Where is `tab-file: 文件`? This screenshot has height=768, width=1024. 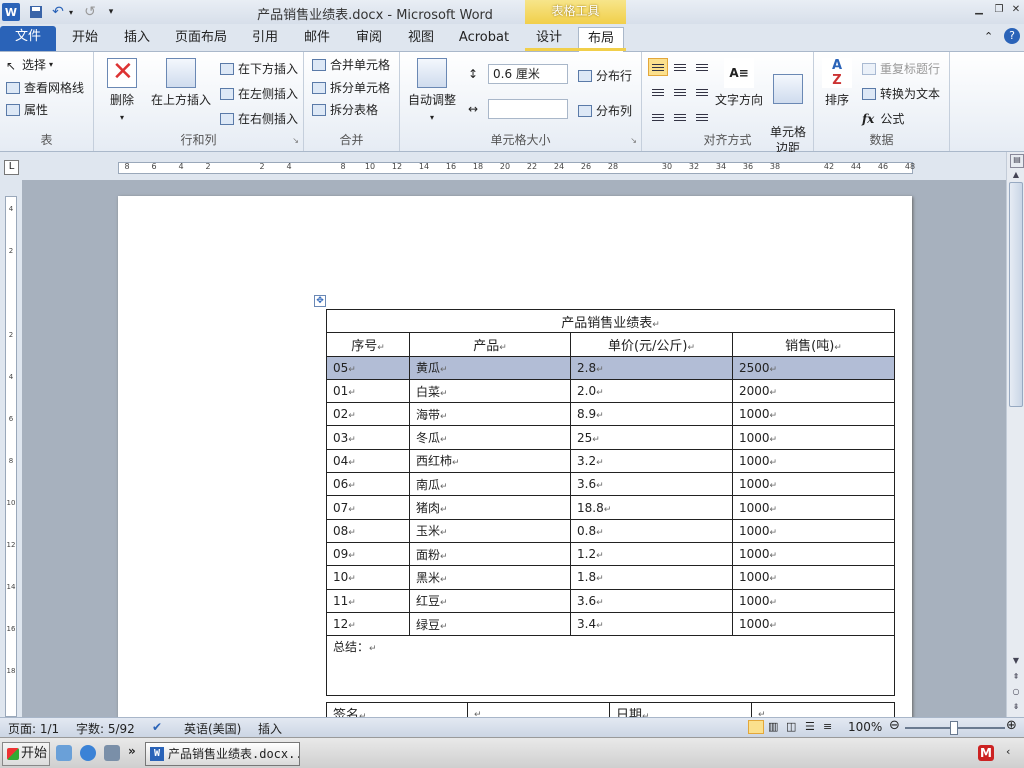 tab-file: 文件 is located at coordinates (28, 38).